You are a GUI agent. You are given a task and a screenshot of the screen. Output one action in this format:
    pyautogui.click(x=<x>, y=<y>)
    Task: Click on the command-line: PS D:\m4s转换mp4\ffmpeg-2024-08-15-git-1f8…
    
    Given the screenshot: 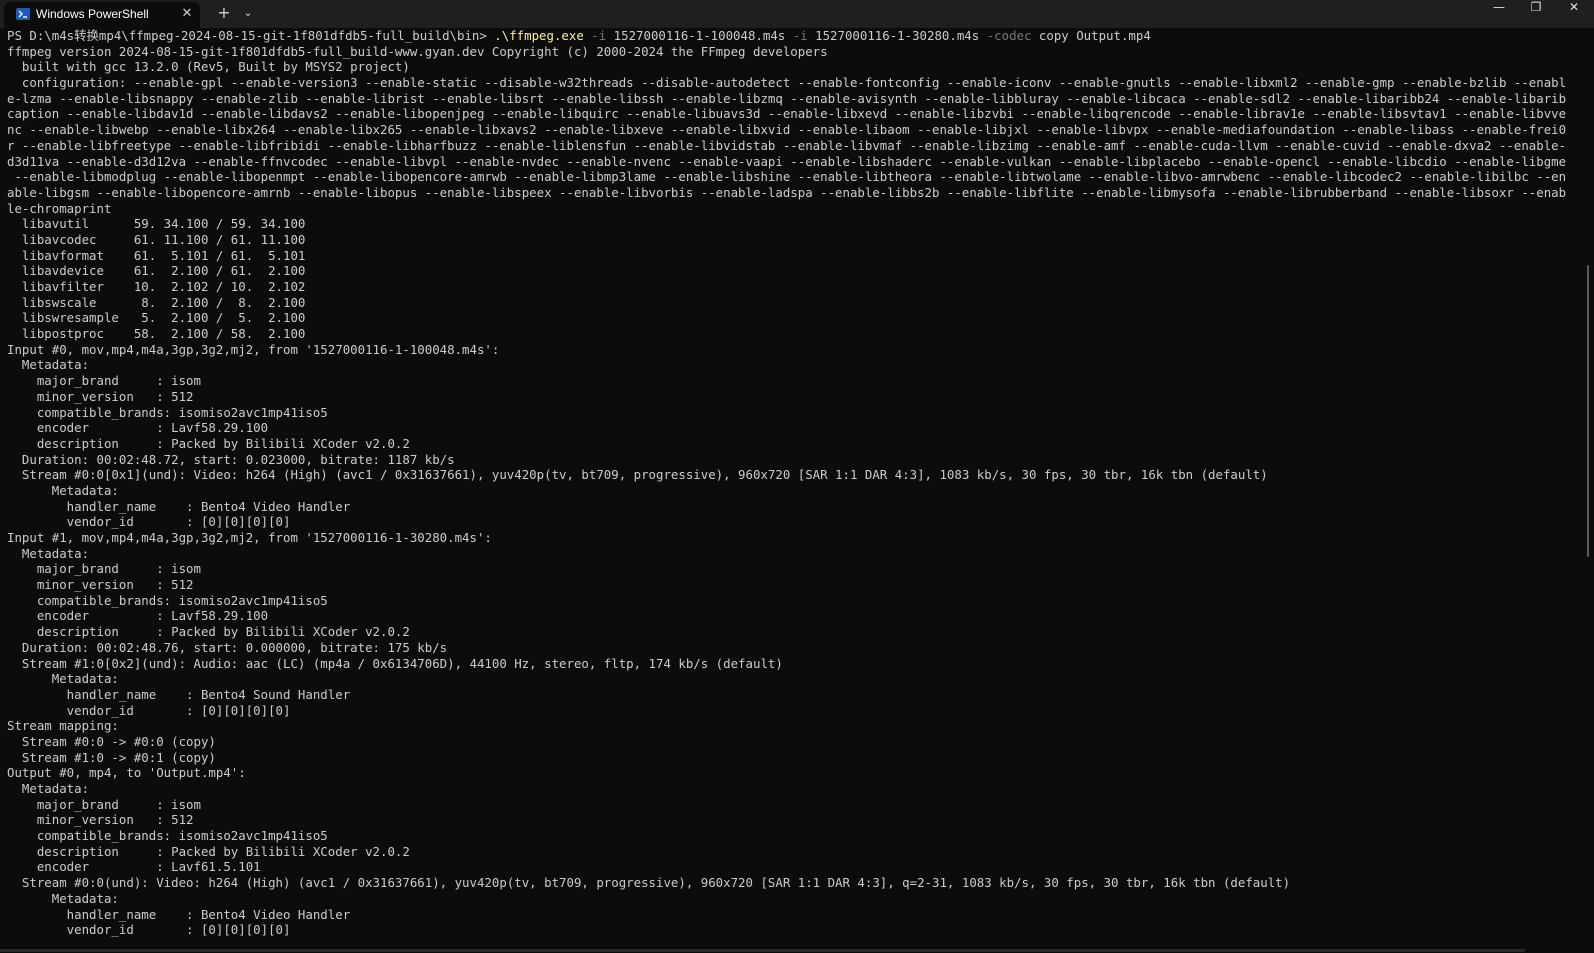 What is the action you would take?
    pyautogui.click(x=787, y=36)
    